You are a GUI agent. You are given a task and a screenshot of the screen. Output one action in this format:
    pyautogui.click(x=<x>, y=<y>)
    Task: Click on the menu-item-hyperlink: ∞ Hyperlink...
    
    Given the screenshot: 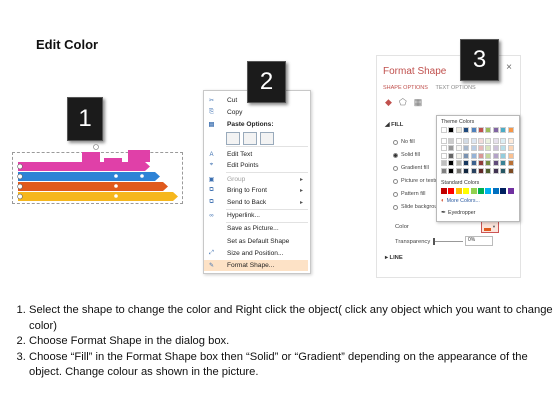 What is the action you would take?
    pyautogui.click(x=256, y=215)
    